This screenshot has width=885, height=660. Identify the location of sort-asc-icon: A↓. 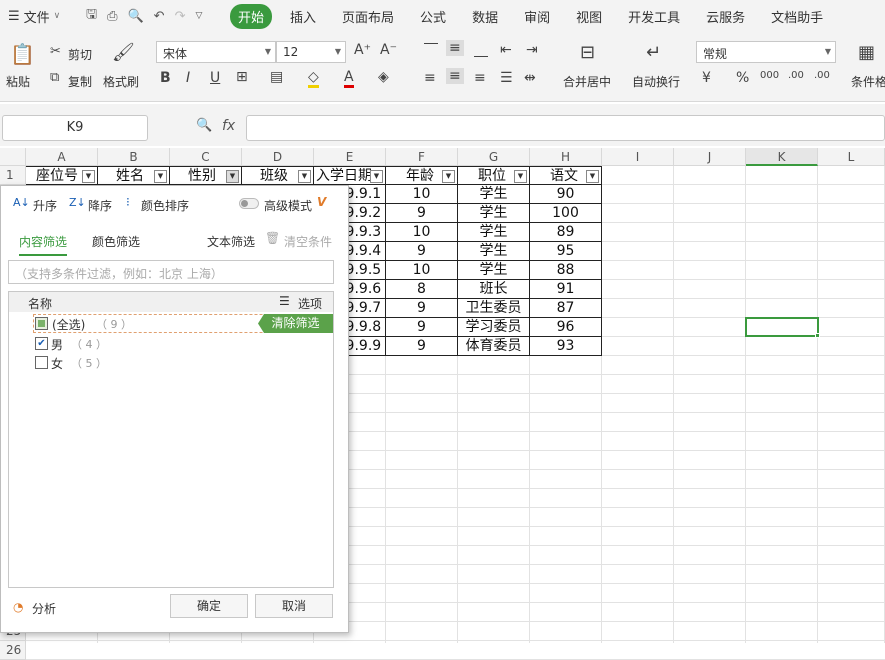
(21, 202).